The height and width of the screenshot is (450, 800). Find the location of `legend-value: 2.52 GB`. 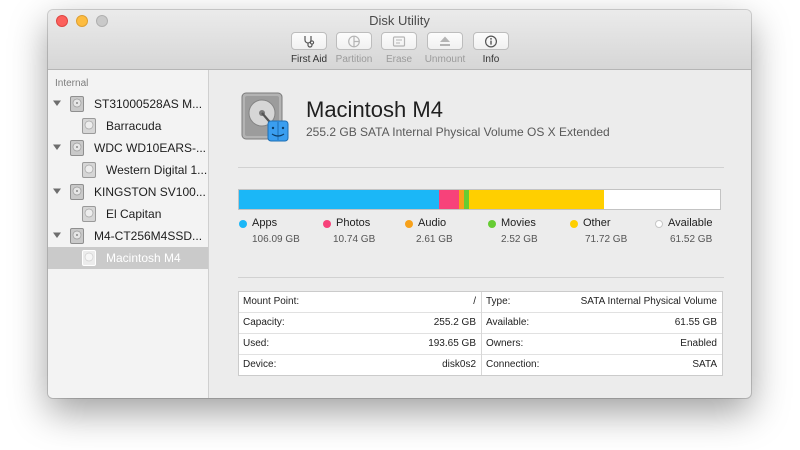

legend-value: 2.52 GB is located at coordinates (519, 239).